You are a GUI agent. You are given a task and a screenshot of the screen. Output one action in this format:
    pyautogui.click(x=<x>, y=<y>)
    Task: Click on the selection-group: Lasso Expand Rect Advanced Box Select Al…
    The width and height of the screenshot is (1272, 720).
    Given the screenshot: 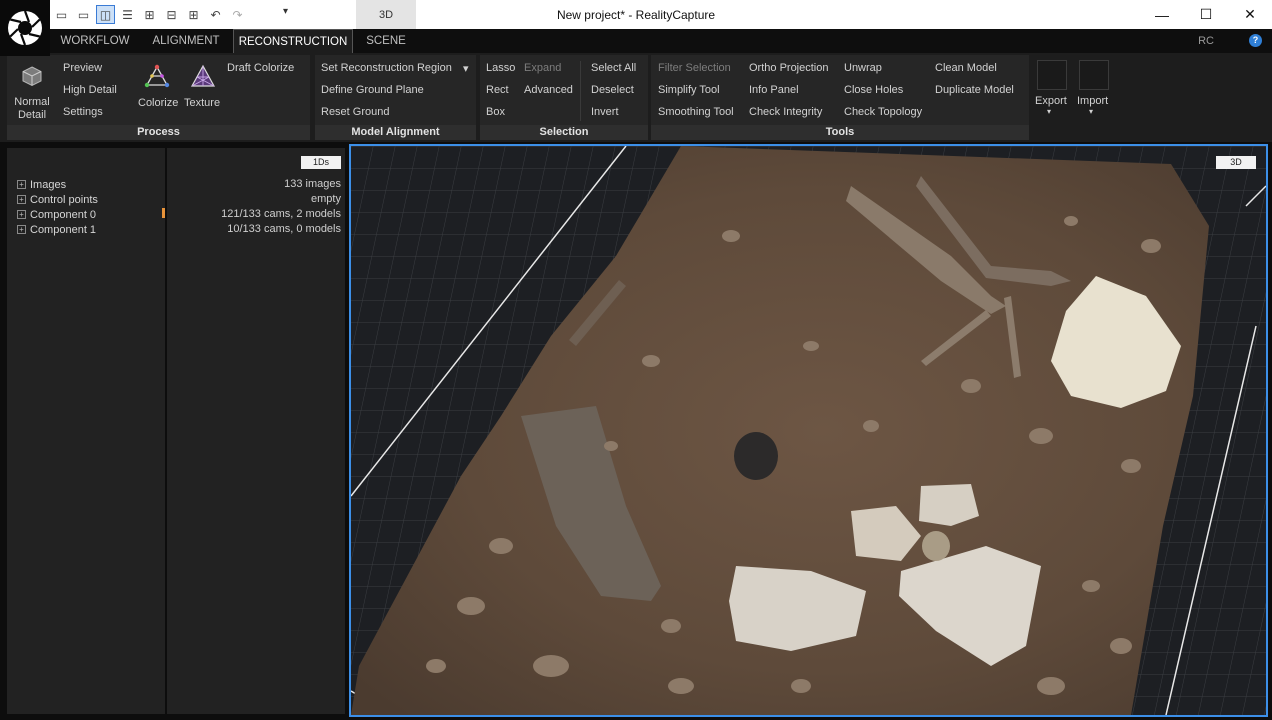 What is the action you would take?
    pyautogui.click(x=564, y=97)
    